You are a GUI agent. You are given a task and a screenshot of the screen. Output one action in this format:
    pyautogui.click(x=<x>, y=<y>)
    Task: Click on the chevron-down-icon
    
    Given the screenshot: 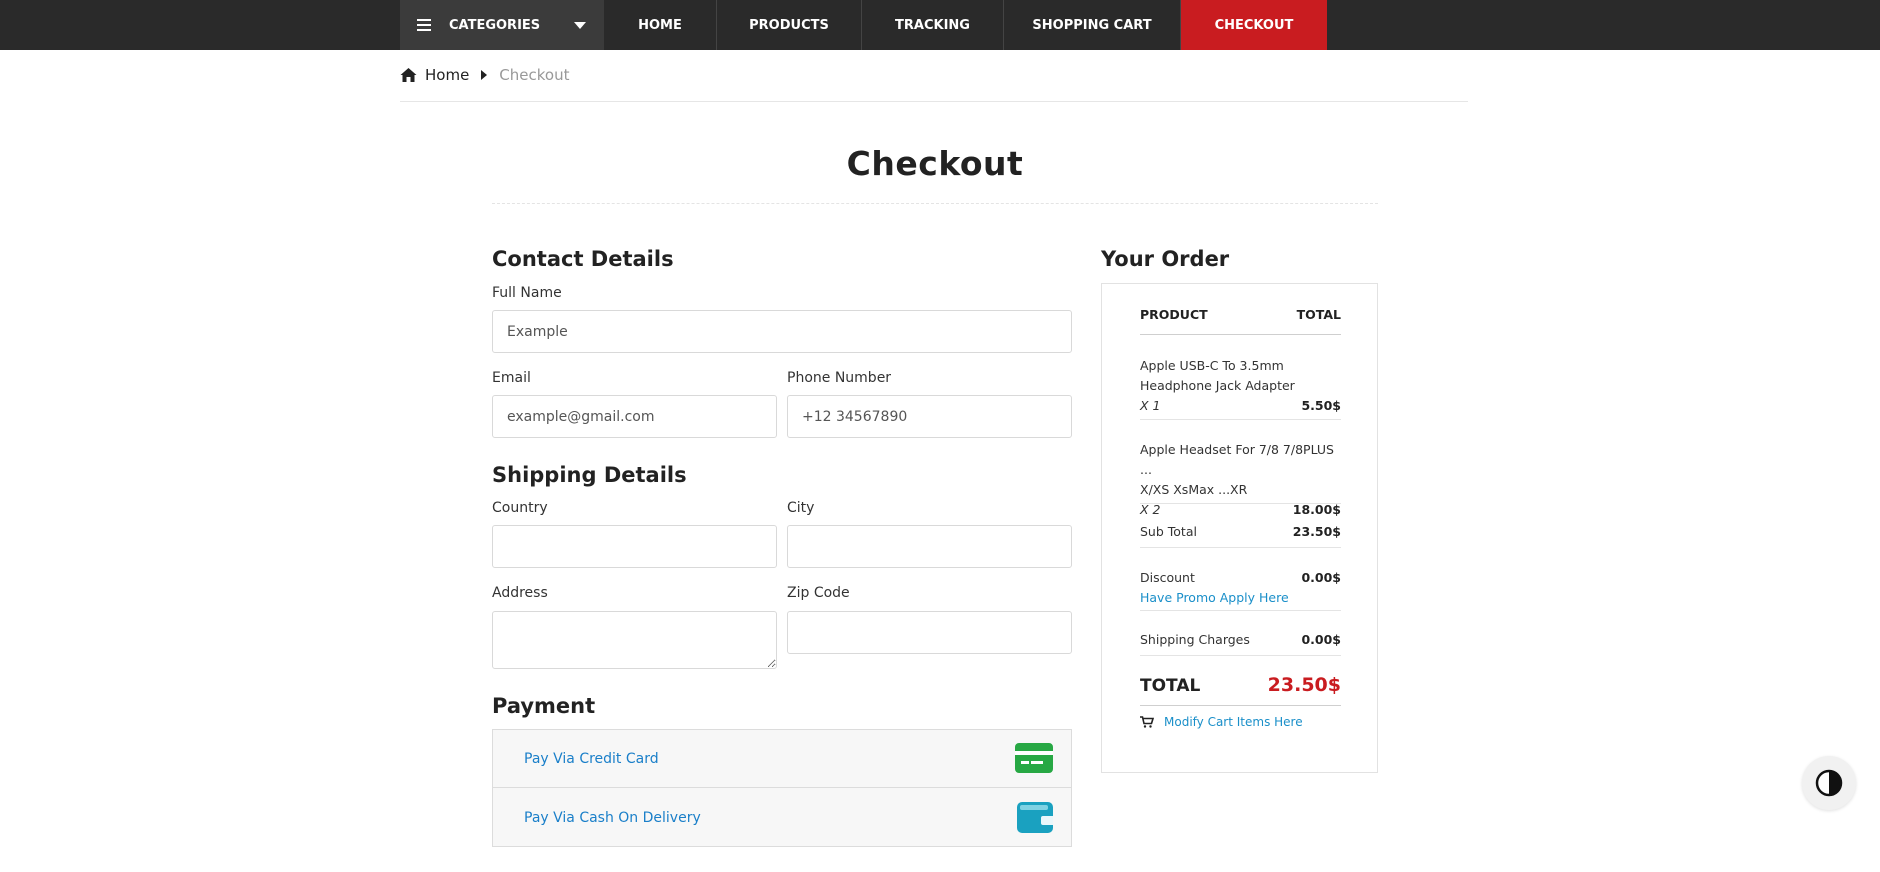 What is the action you would take?
    pyautogui.click(x=580, y=25)
    